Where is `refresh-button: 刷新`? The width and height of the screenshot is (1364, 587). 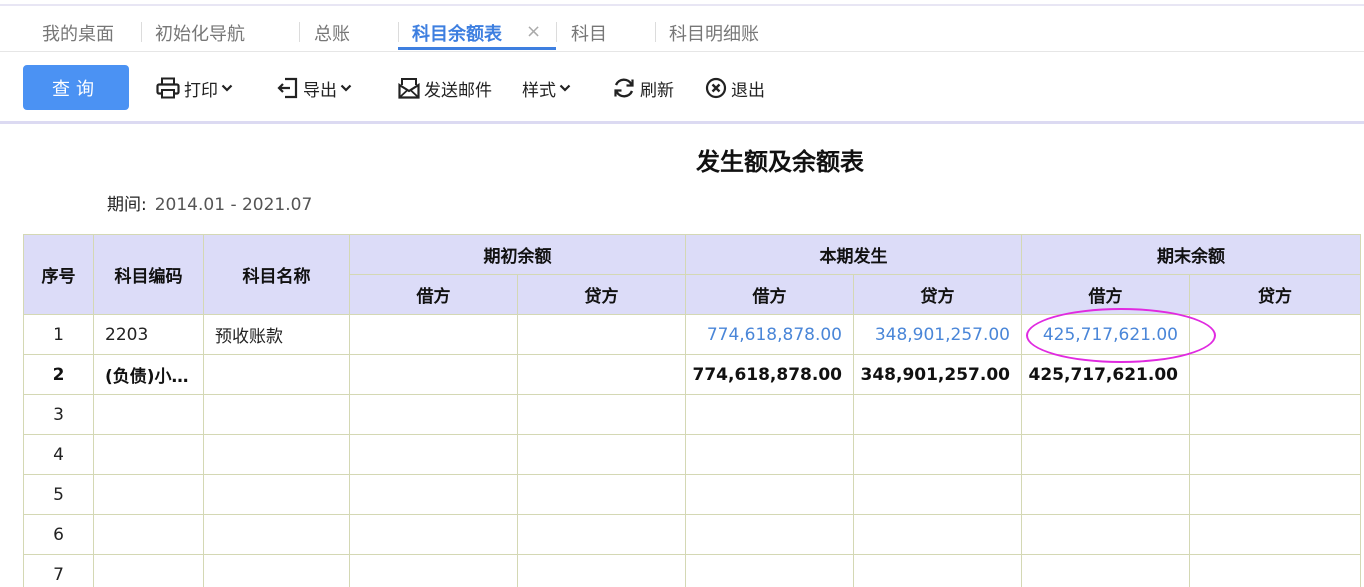 refresh-button: 刷新 is located at coordinates (643, 88).